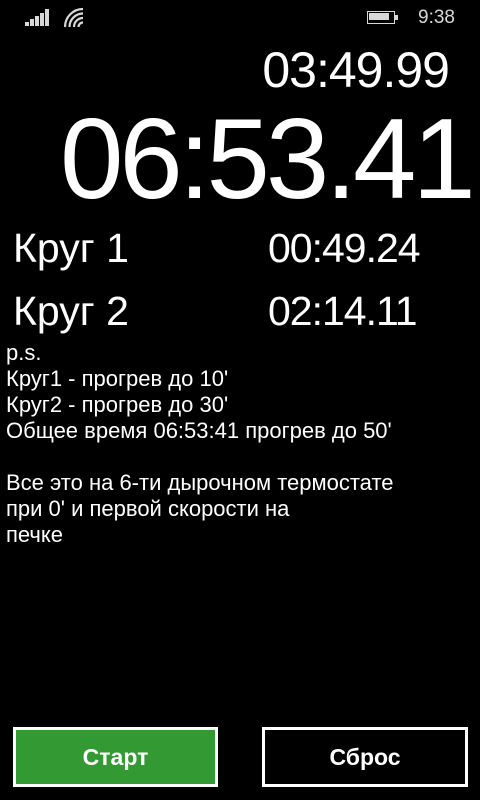 Image resolution: width=480 pixels, height=800 pixels. Describe the element at coordinates (383, 17) in the screenshot. I see `battery-icon` at that location.